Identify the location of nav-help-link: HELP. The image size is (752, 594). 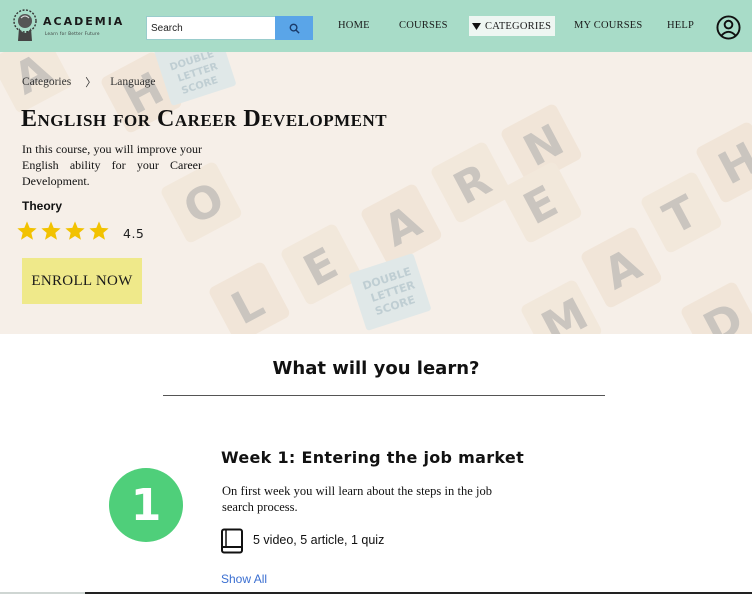
(680, 25).